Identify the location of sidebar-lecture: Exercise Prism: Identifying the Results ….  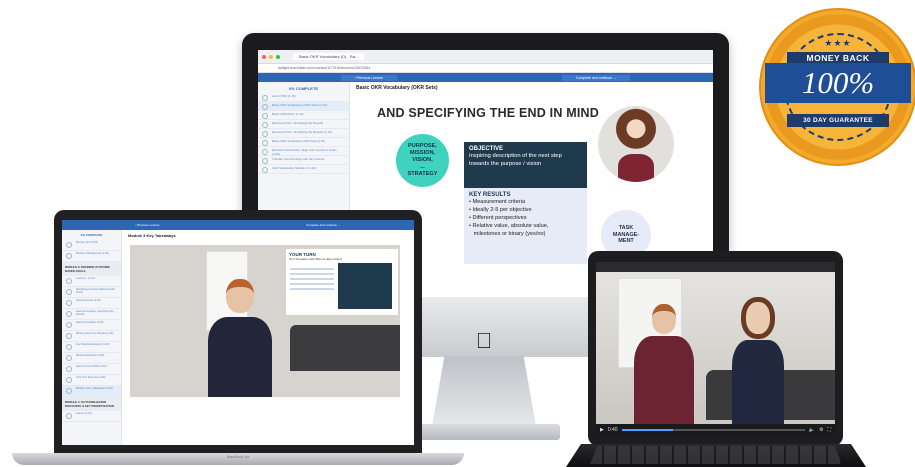
(303, 133).